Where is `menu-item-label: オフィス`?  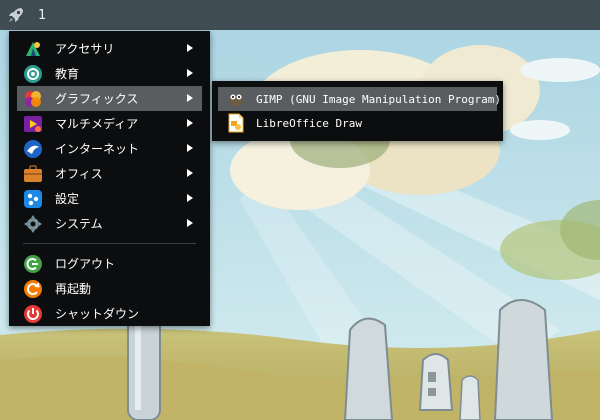
menu-item-label: オフィス is located at coordinates (79, 174).